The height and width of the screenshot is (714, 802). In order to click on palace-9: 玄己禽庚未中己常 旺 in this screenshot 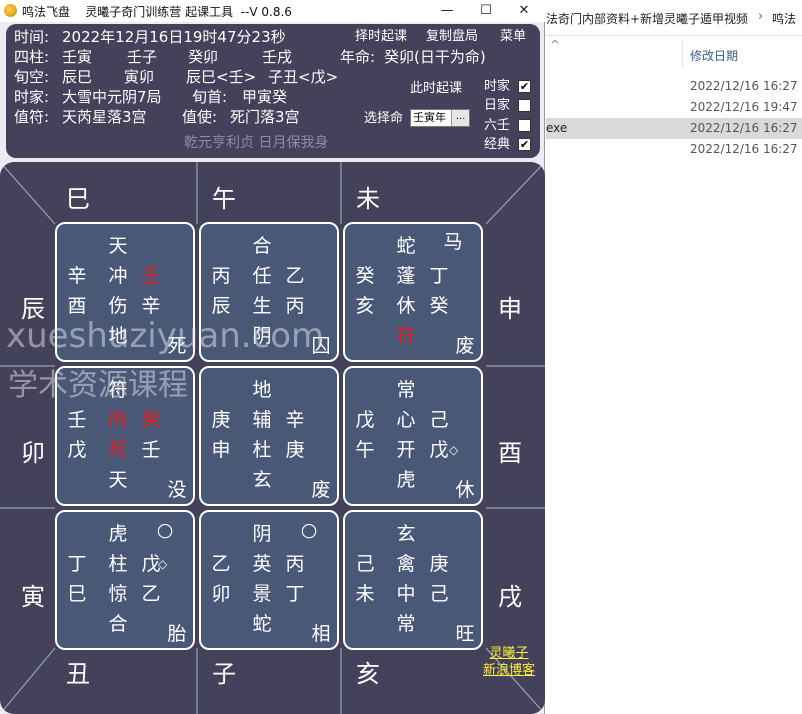, I will do `click(413, 580)`.